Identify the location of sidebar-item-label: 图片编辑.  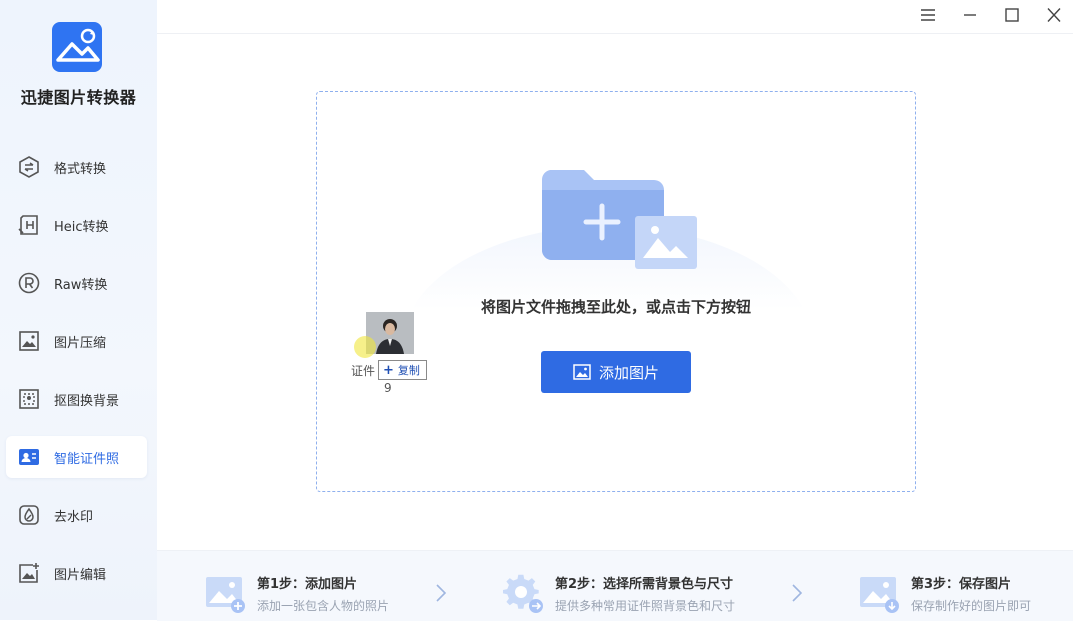
(80, 575).